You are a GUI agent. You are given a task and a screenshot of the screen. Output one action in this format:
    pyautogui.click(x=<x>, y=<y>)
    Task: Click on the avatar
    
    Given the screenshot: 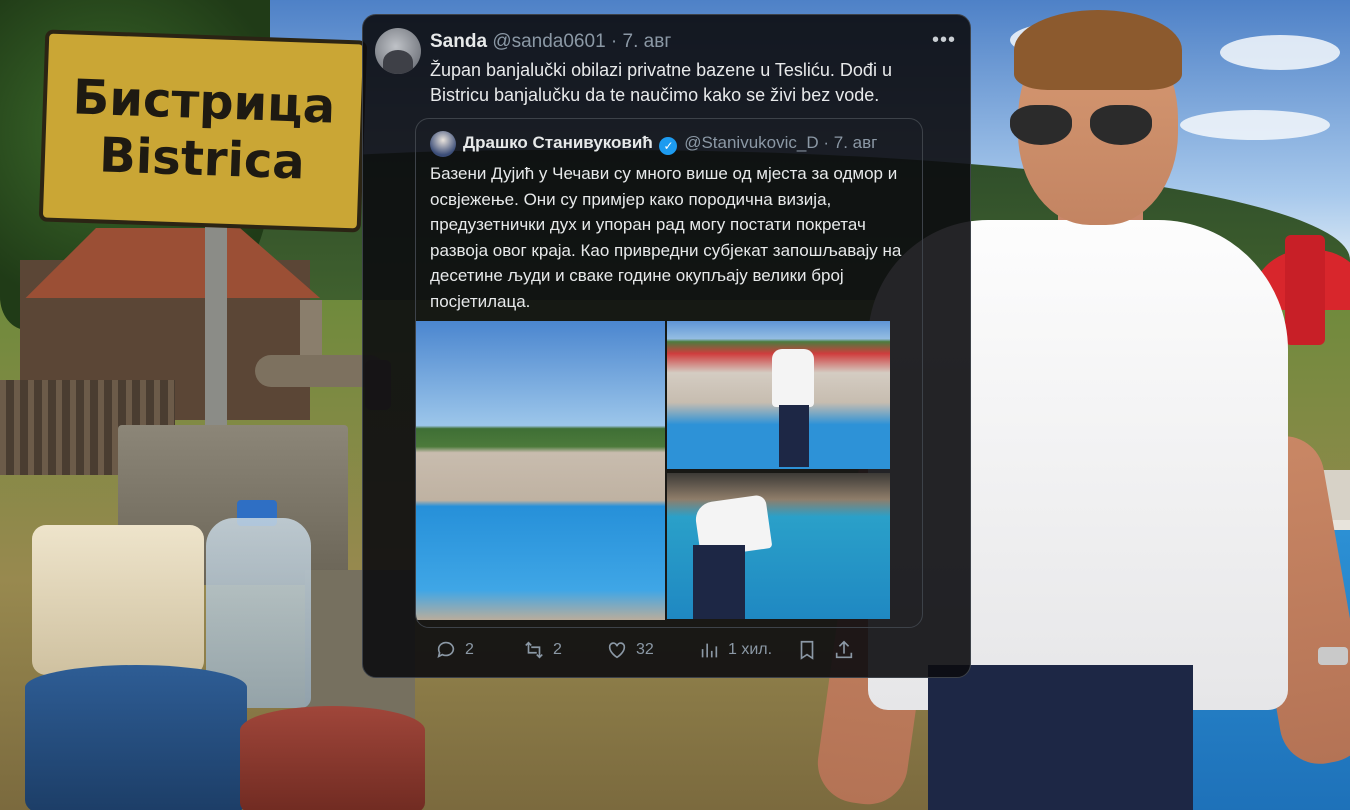 What is the action you would take?
    pyautogui.click(x=398, y=51)
    